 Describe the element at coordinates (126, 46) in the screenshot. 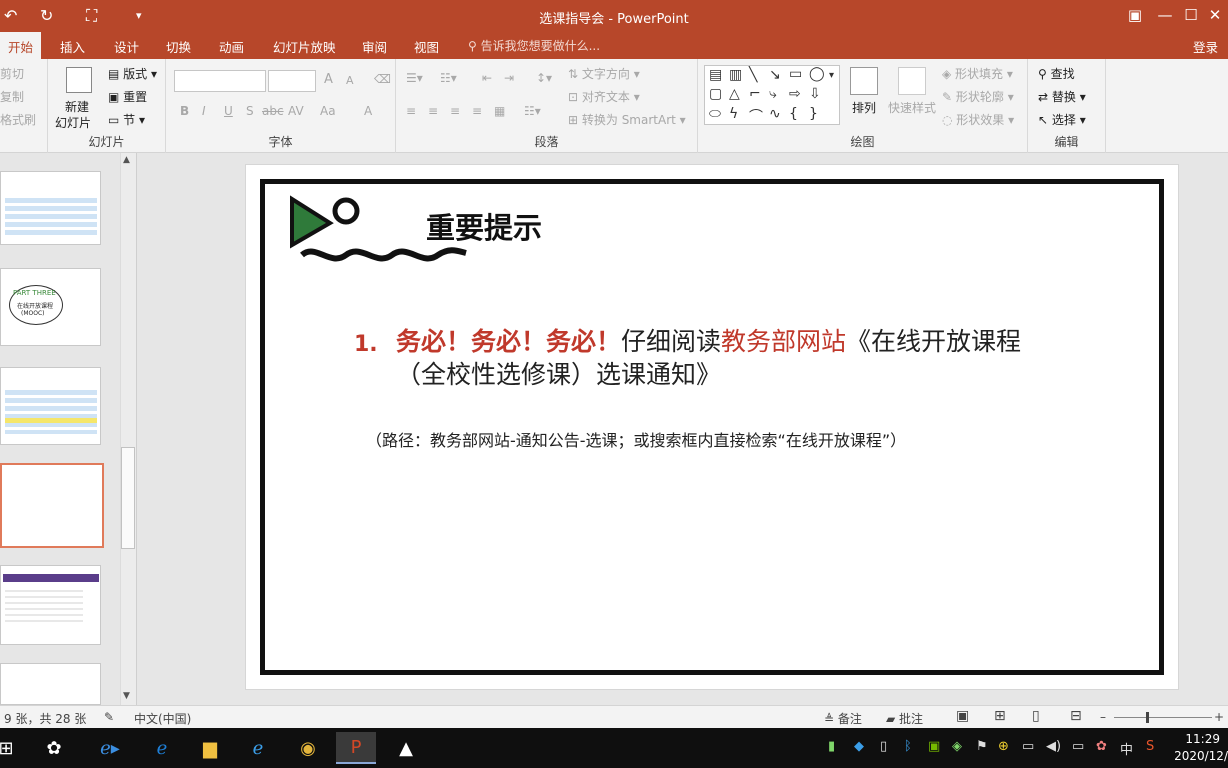

I see `tab-design: 设计` at that location.